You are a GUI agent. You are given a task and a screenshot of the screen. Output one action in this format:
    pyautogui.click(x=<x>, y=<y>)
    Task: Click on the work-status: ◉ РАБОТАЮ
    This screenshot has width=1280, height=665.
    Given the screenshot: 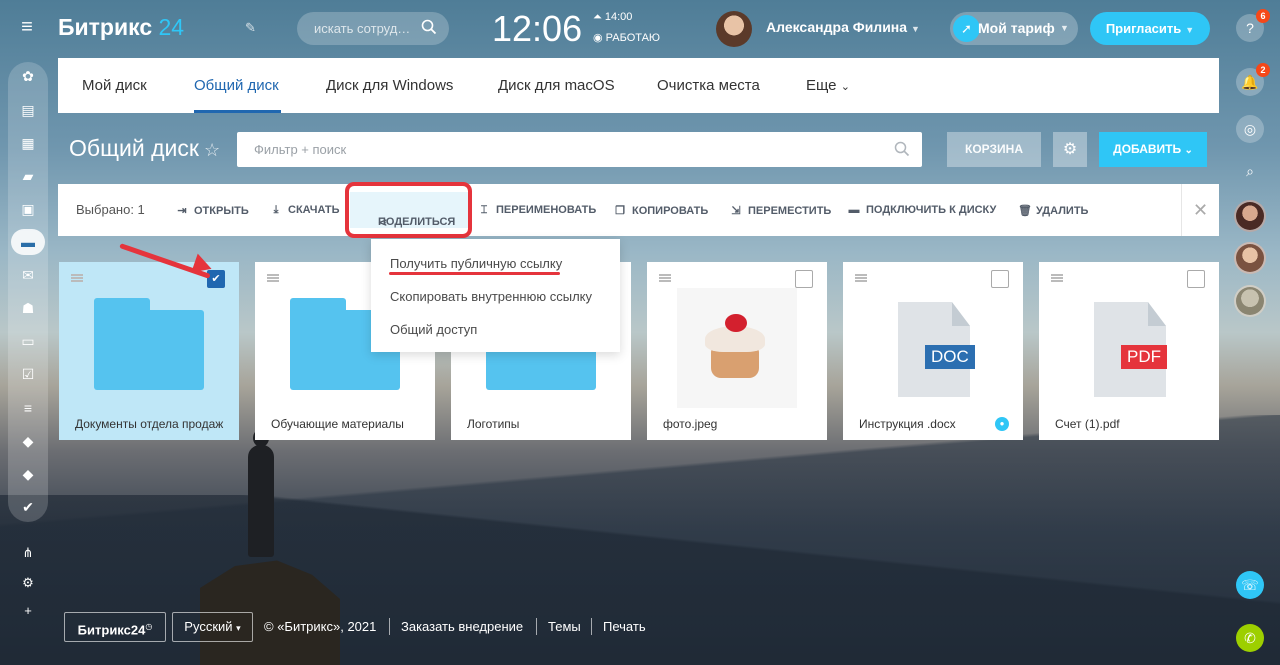 What is the action you would take?
    pyautogui.click(x=626, y=37)
    